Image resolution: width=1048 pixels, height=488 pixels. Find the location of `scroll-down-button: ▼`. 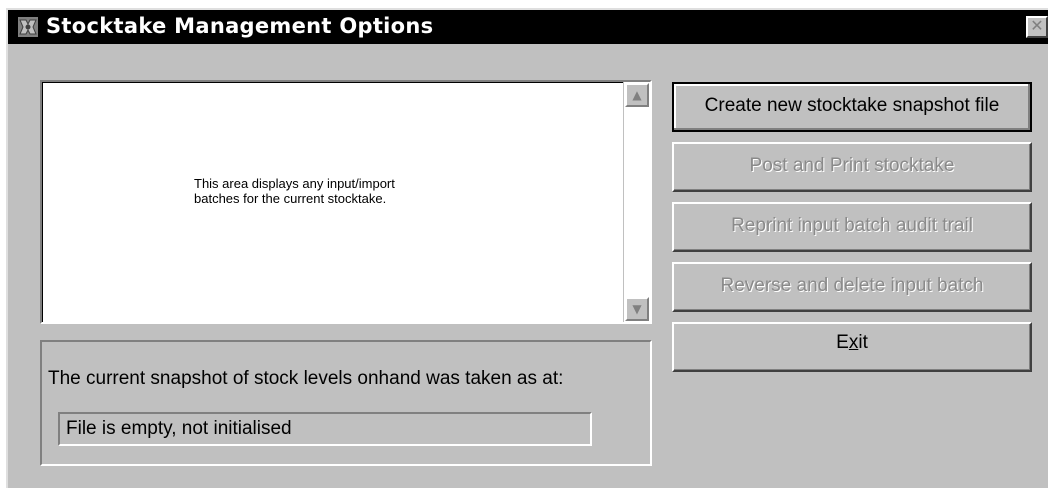

scroll-down-button: ▼ is located at coordinates (637, 309).